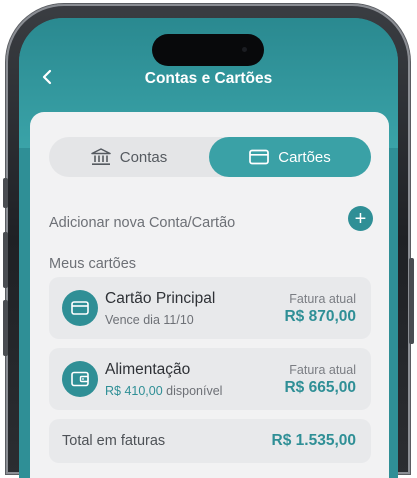 The width and height of the screenshot is (417, 478). I want to click on tab-label: Contas, so click(143, 157).